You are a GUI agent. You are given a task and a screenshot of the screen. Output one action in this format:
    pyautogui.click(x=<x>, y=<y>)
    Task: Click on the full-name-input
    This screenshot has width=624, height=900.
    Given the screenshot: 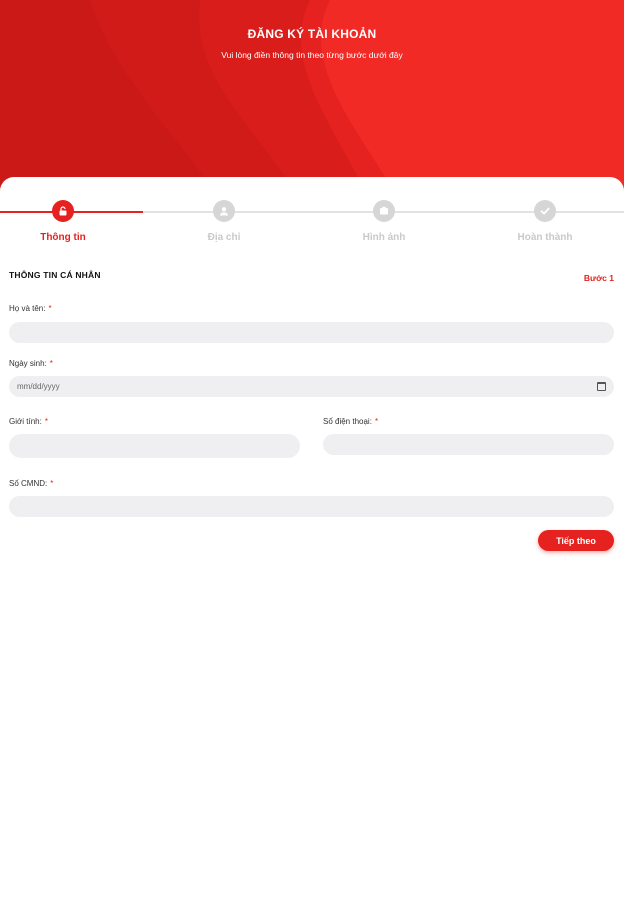 What is the action you would take?
    pyautogui.click(x=311, y=332)
    